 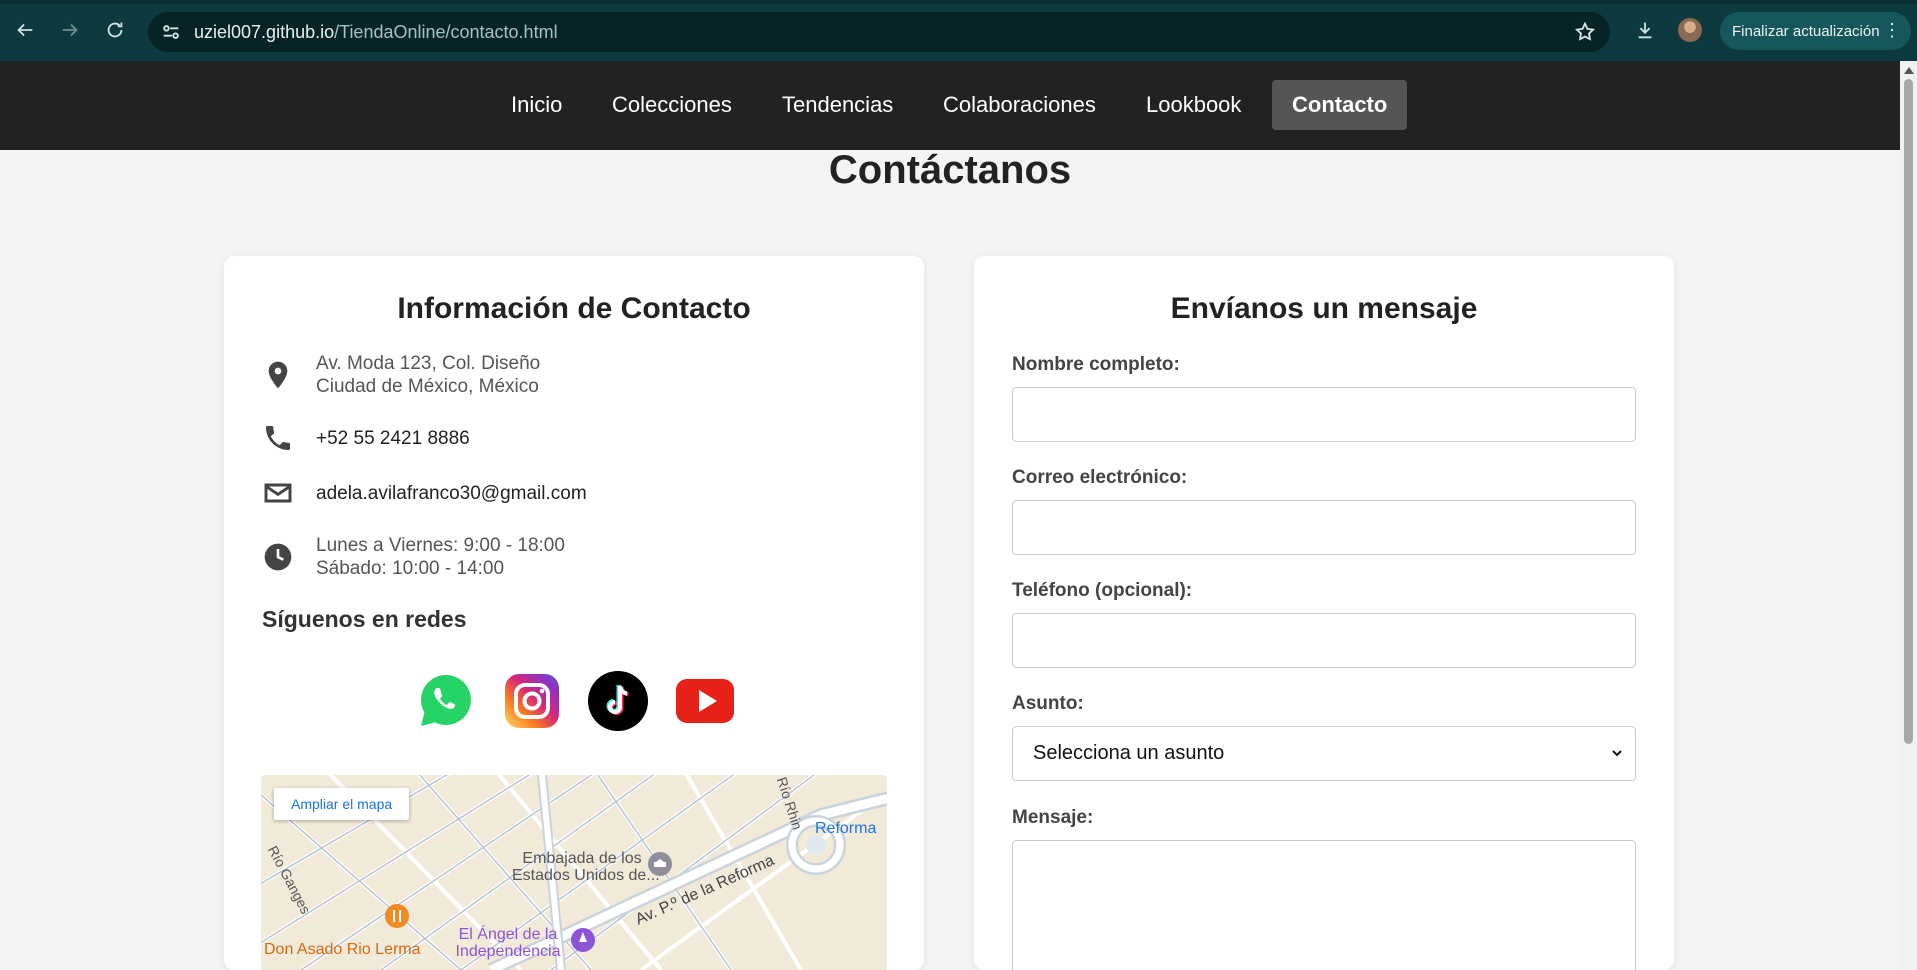 I want to click on map-label-restaurant: Don Asado Rio Lerma, so click(x=342, y=949).